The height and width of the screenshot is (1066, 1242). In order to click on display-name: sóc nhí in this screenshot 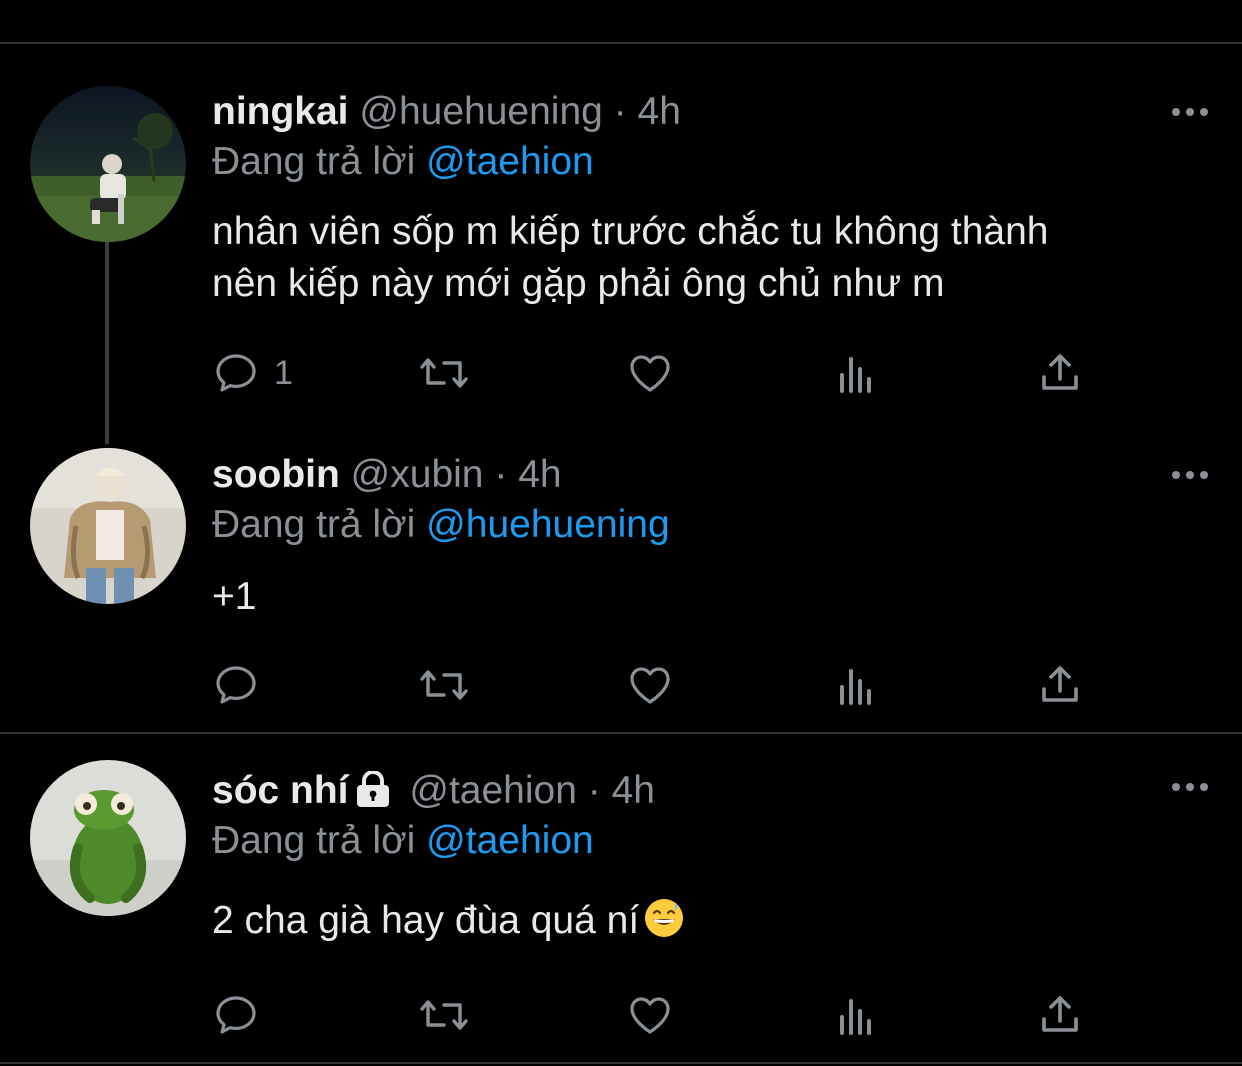, I will do `click(280, 790)`.